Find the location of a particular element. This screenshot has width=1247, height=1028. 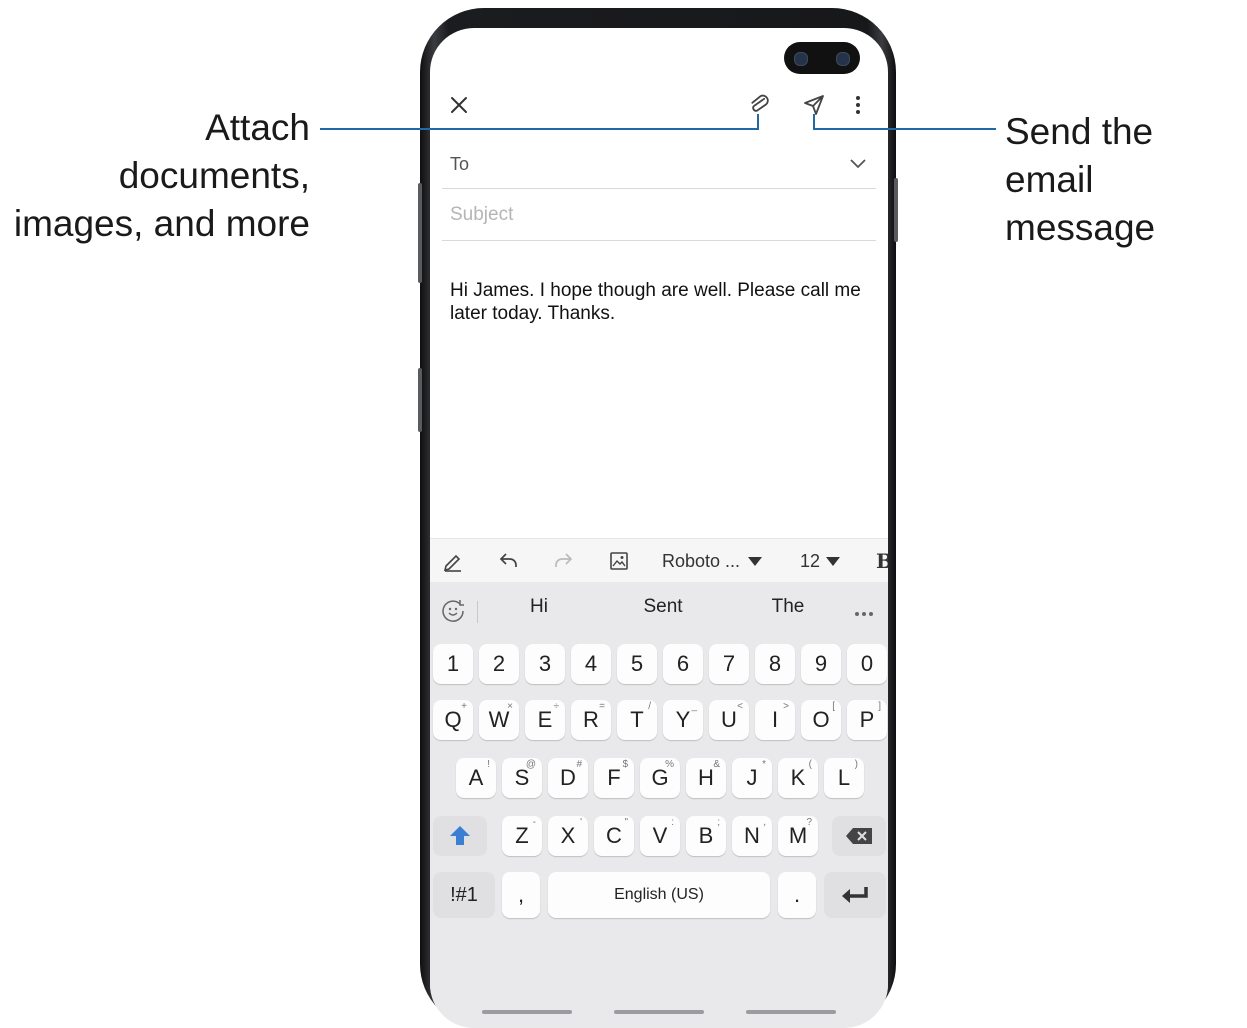

nav-home is located at coordinates (659, 1012).